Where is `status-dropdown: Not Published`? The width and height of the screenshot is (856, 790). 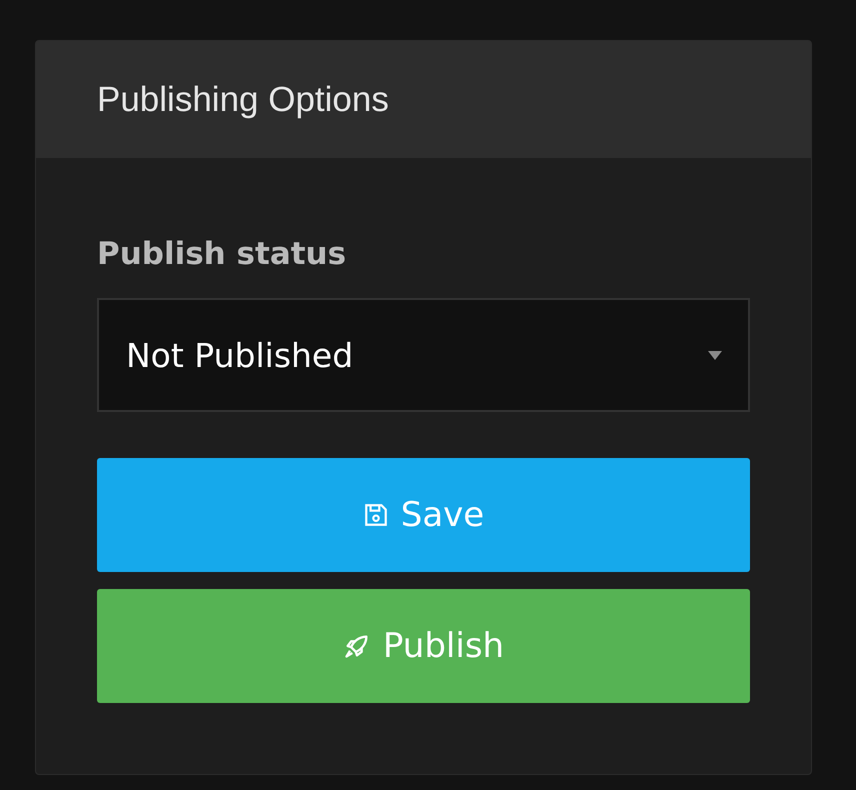
status-dropdown: Not Published is located at coordinates (423, 355).